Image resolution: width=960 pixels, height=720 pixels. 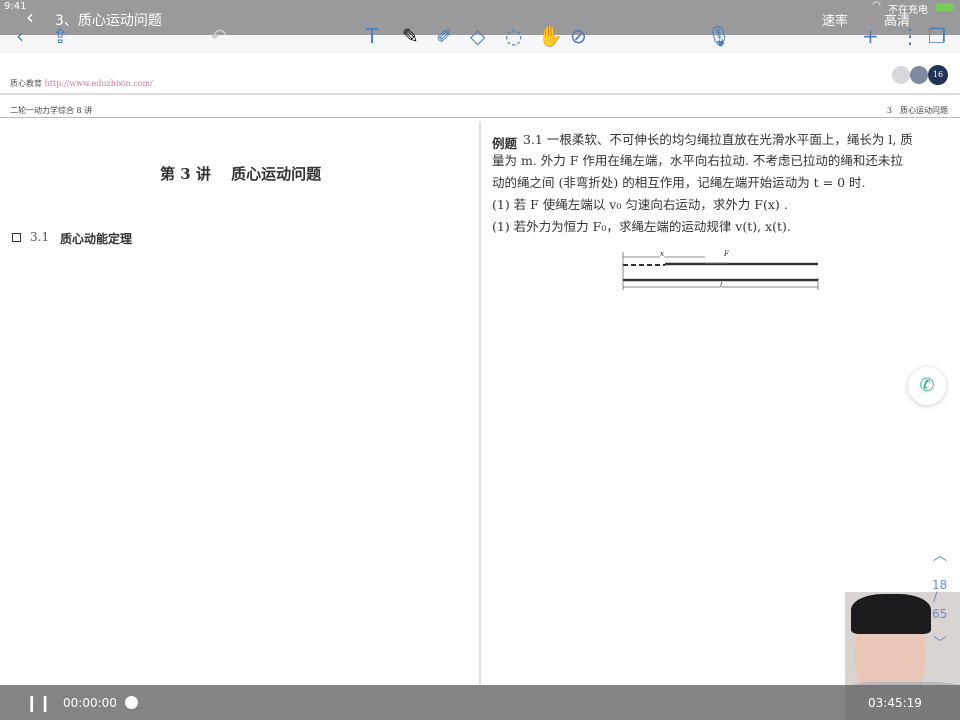 What do you see at coordinates (60, 36) in the screenshot?
I see `share-icon: ⇪` at bounding box center [60, 36].